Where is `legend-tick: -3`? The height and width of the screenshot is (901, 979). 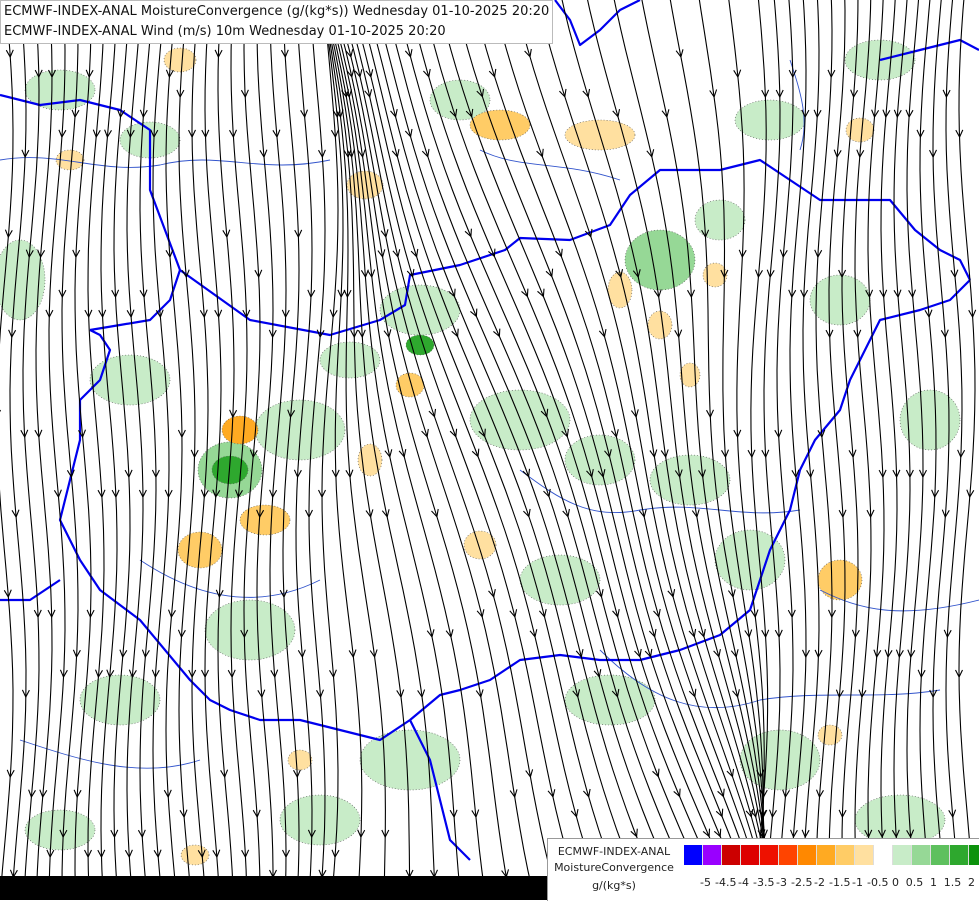
legend-tick: -3 is located at coordinates (781, 882).